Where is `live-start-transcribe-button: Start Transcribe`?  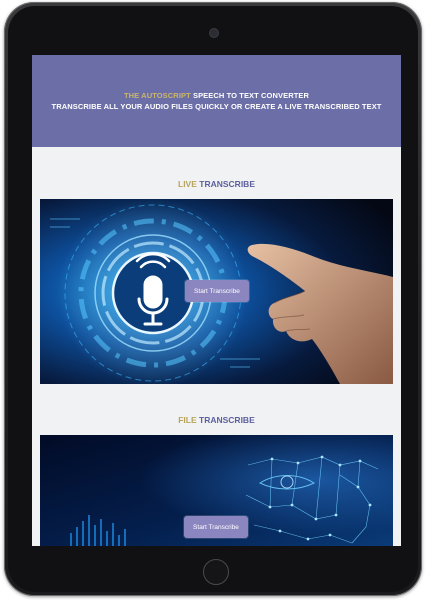
live-start-transcribe-button: Start Transcribe is located at coordinates (217, 291).